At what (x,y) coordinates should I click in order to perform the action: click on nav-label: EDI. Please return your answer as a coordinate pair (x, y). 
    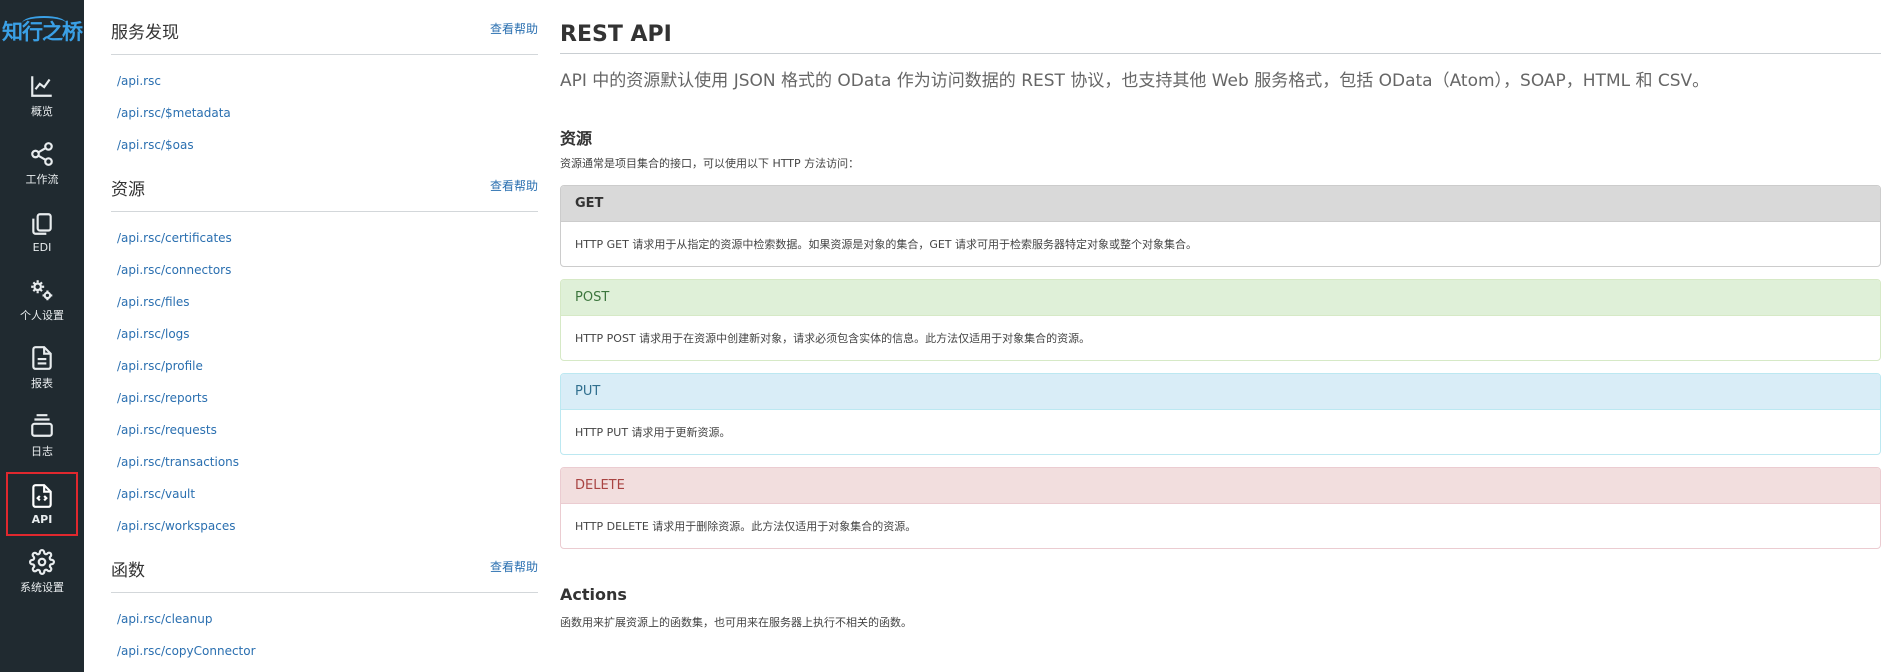
    Looking at the image, I should click on (42, 247).